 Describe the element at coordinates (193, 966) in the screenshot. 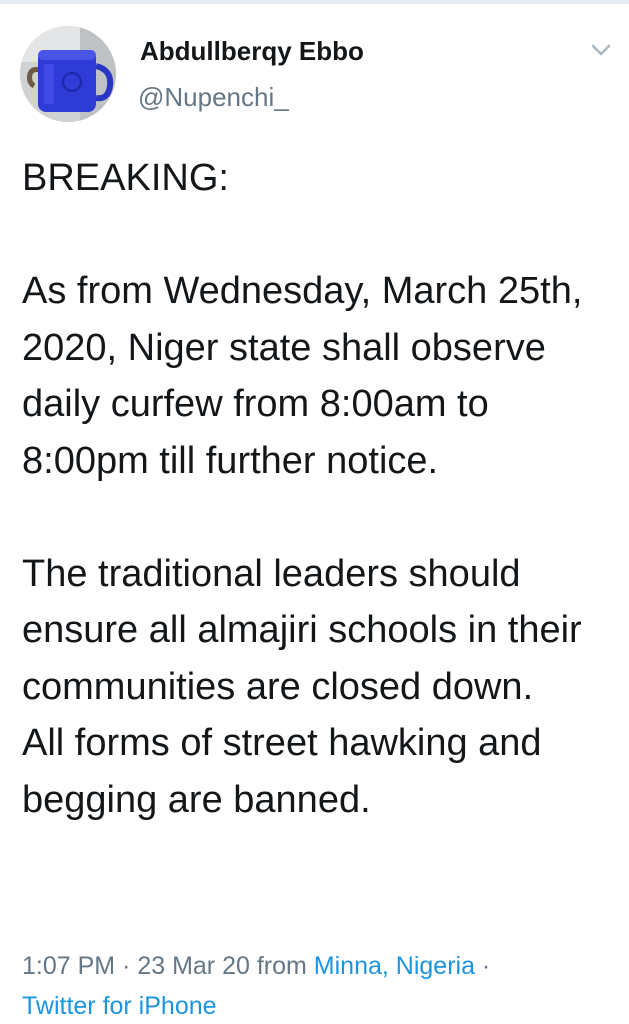

I see `tweet-date: 23 Mar 20` at that location.